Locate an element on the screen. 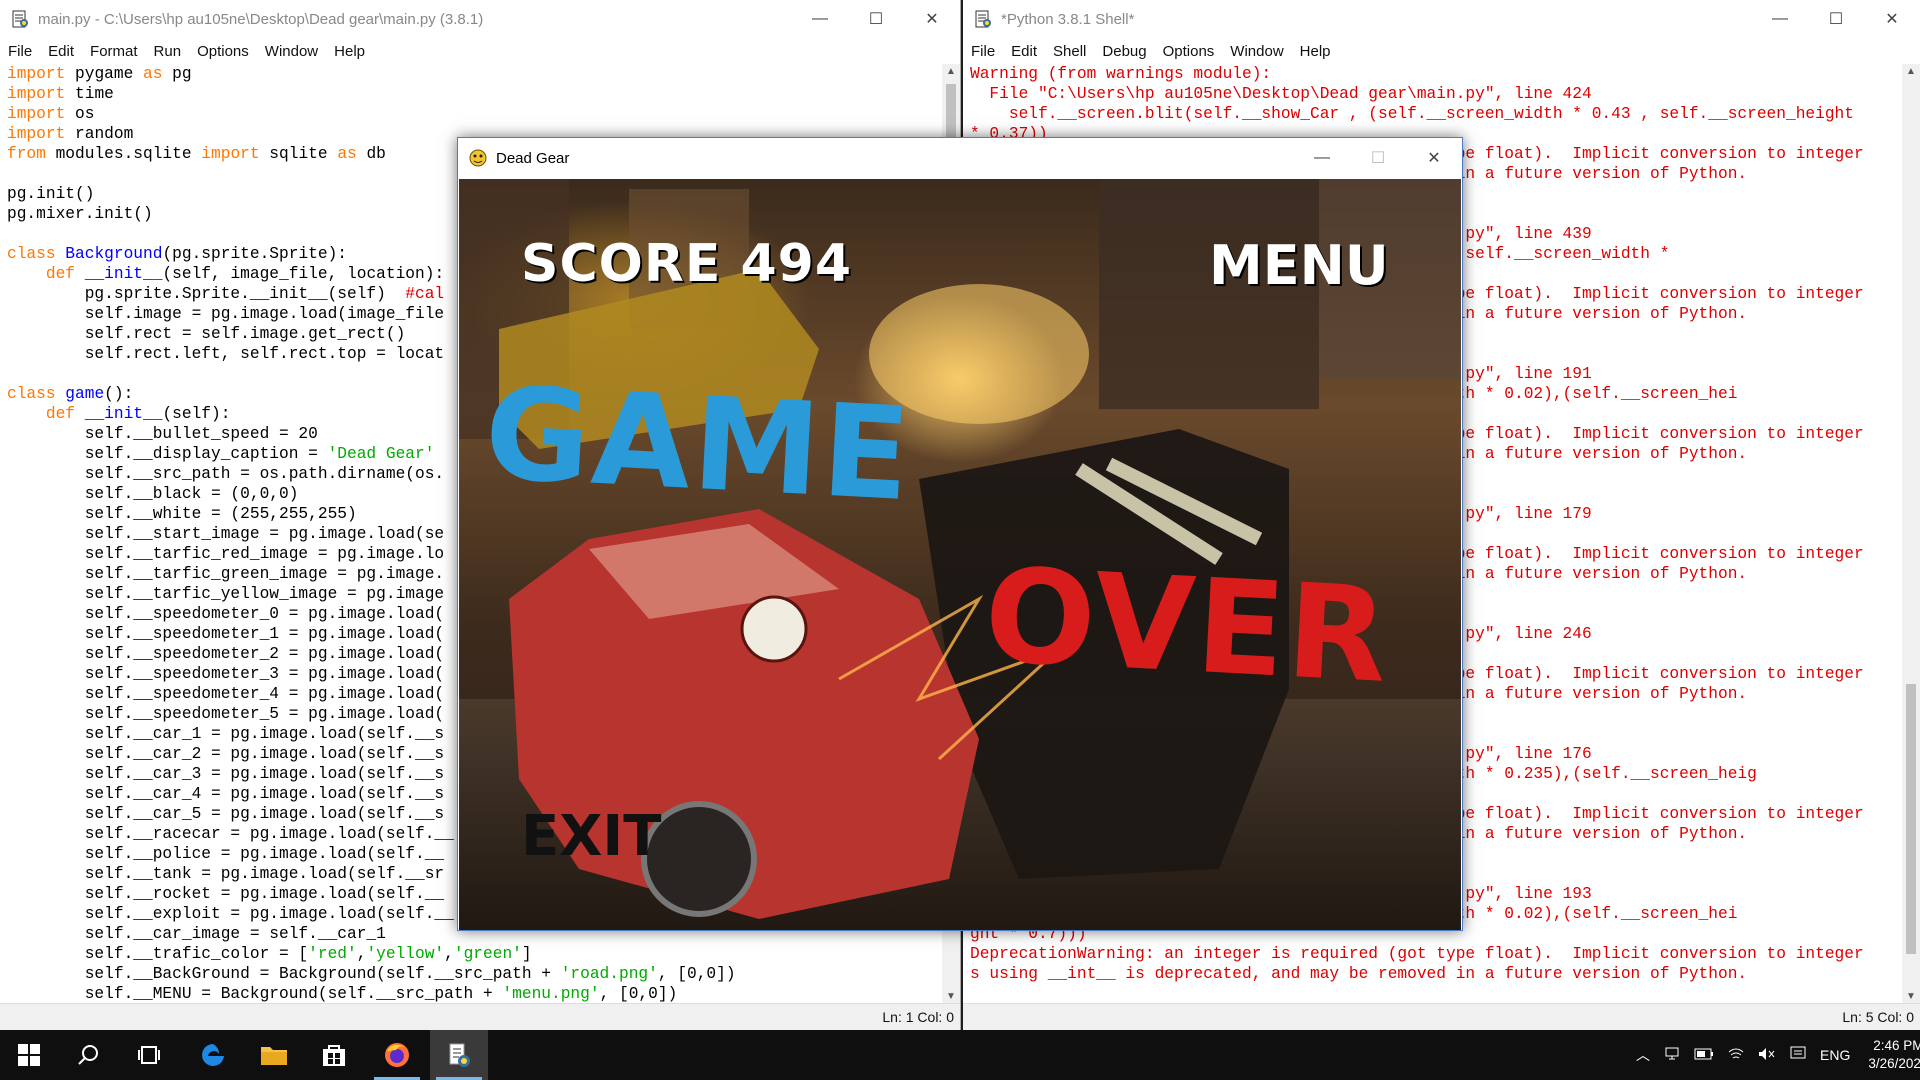 This screenshot has height=1080, width=1920. shell-maximize-button: ☐ is located at coordinates (1836, 19).